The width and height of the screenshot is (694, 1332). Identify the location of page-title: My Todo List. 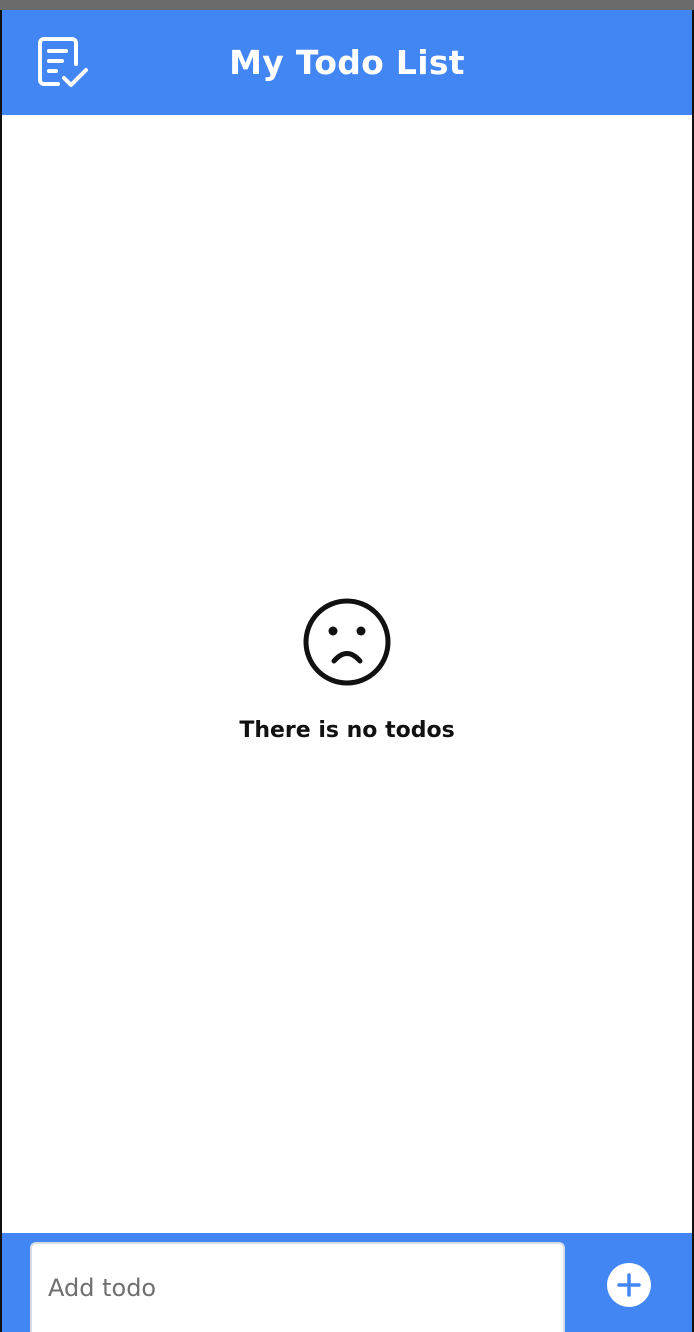
(347, 62).